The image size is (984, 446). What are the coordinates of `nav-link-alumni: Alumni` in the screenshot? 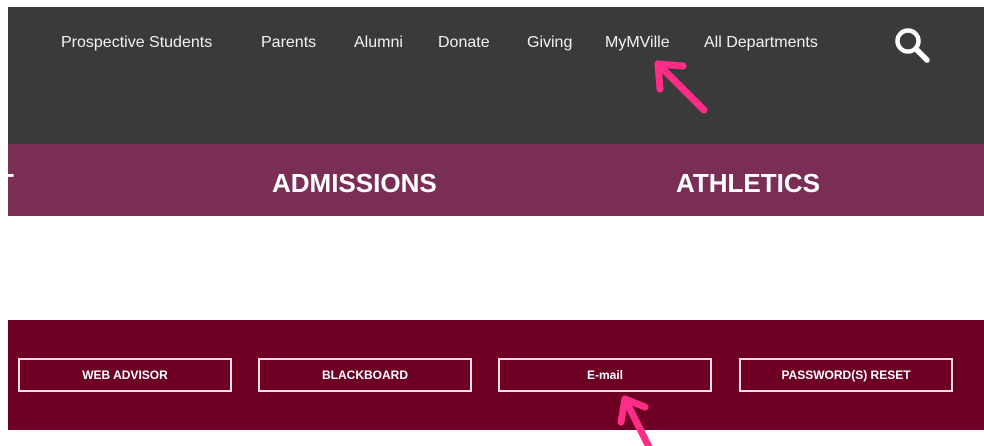 It's located at (378, 43).